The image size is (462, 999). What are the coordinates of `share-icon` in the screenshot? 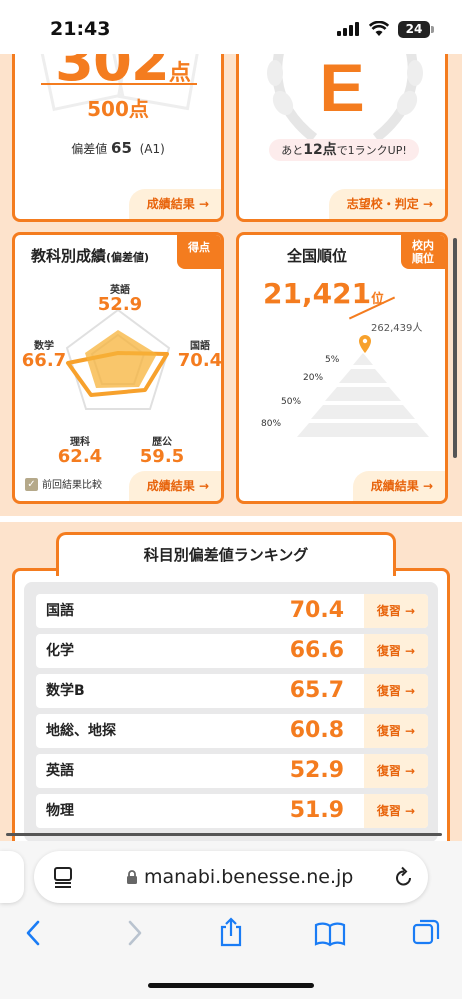 It's located at (231, 932).